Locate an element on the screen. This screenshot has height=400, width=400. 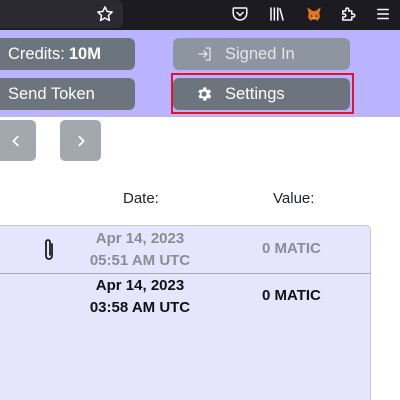
credits-value: 10M is located at coordinates (84, 53).